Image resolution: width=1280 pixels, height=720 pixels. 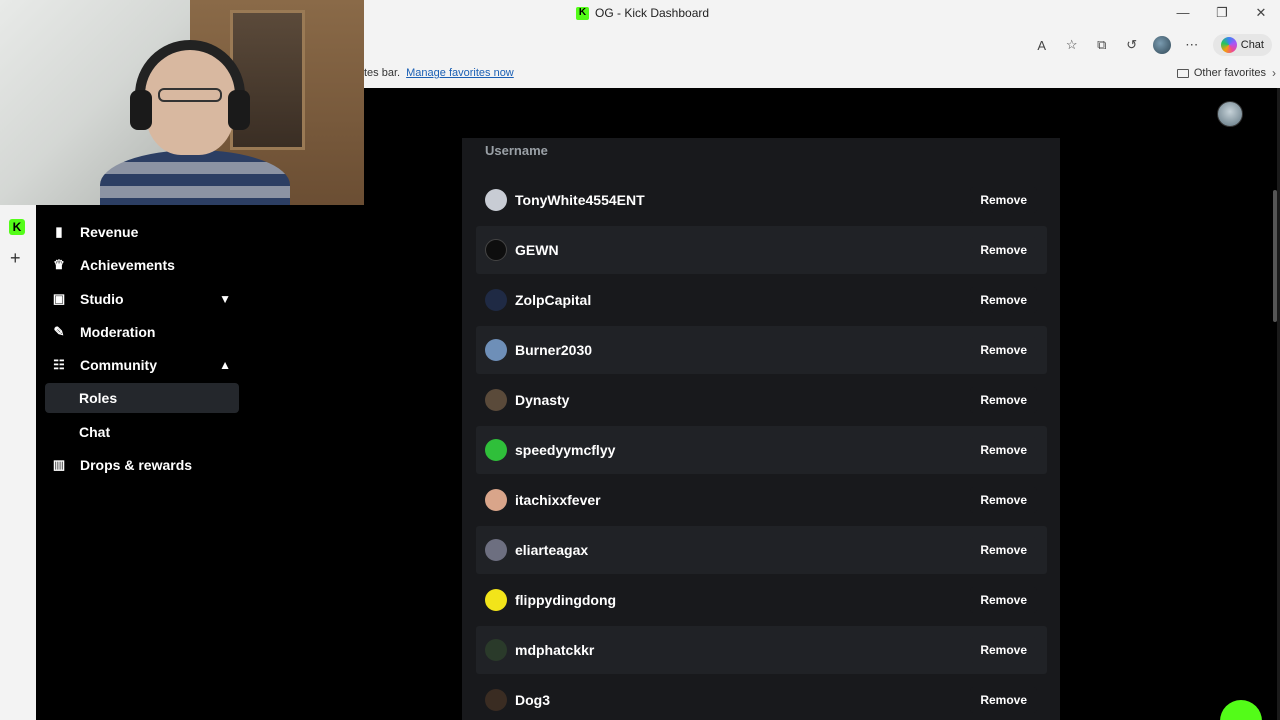 What do you see at coordinates (142, 398) in the screenshot?
I see `sidebar-item-roles: Roles` at bounding box center [142, 398].